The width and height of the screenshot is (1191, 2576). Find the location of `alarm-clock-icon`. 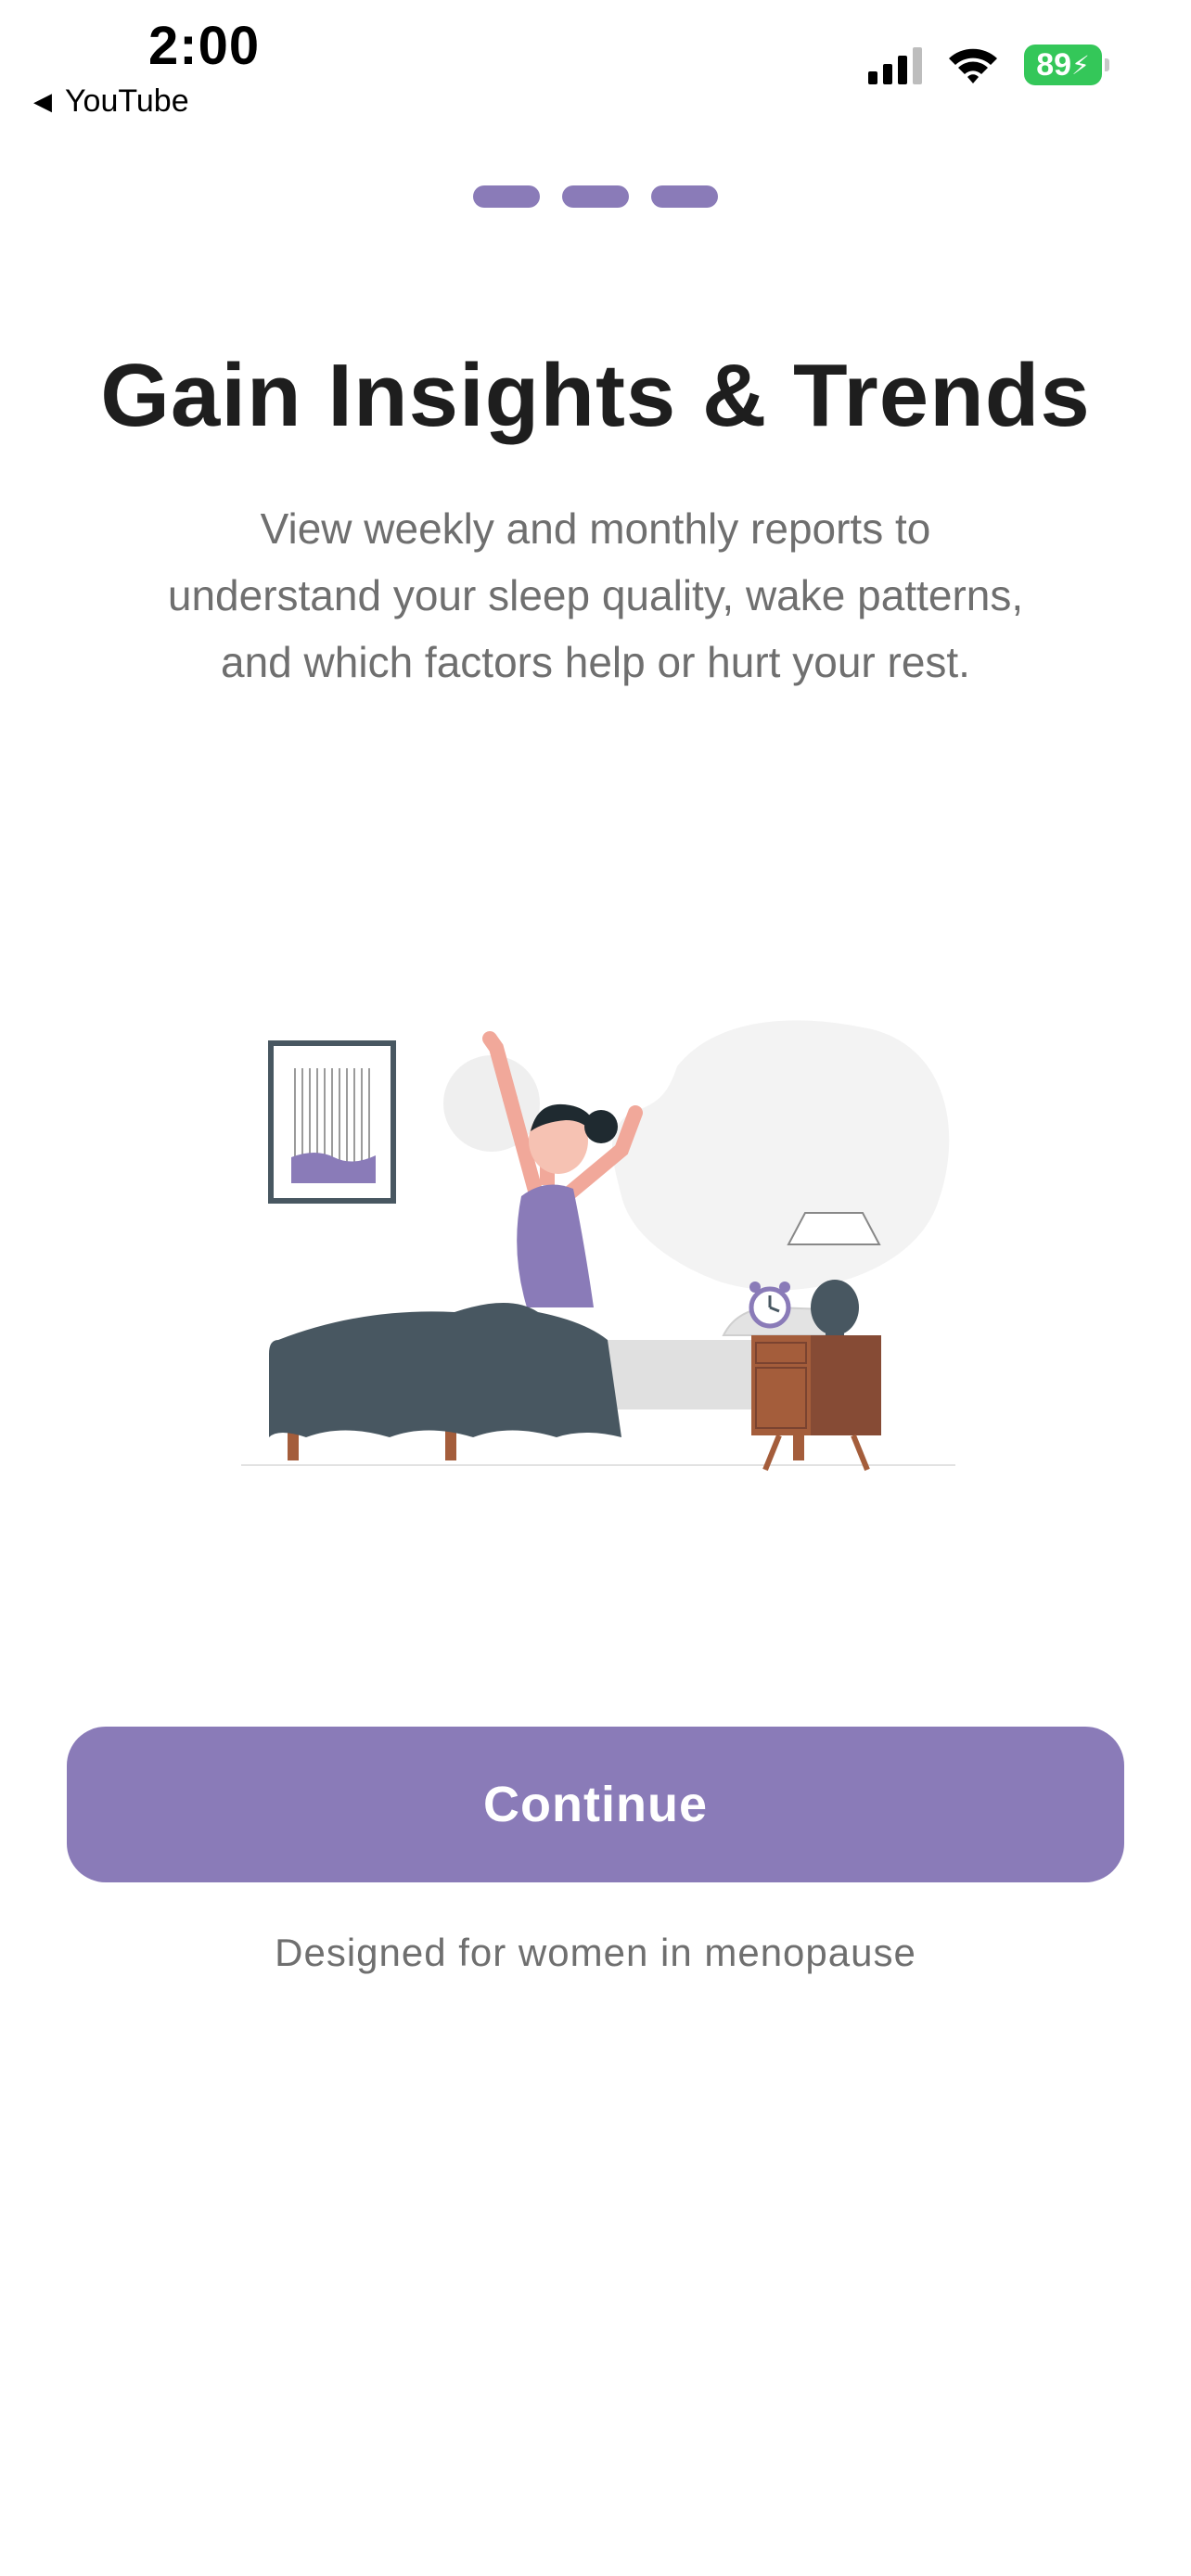

alarm-clock-icon is located at coordinates (770, 1305).